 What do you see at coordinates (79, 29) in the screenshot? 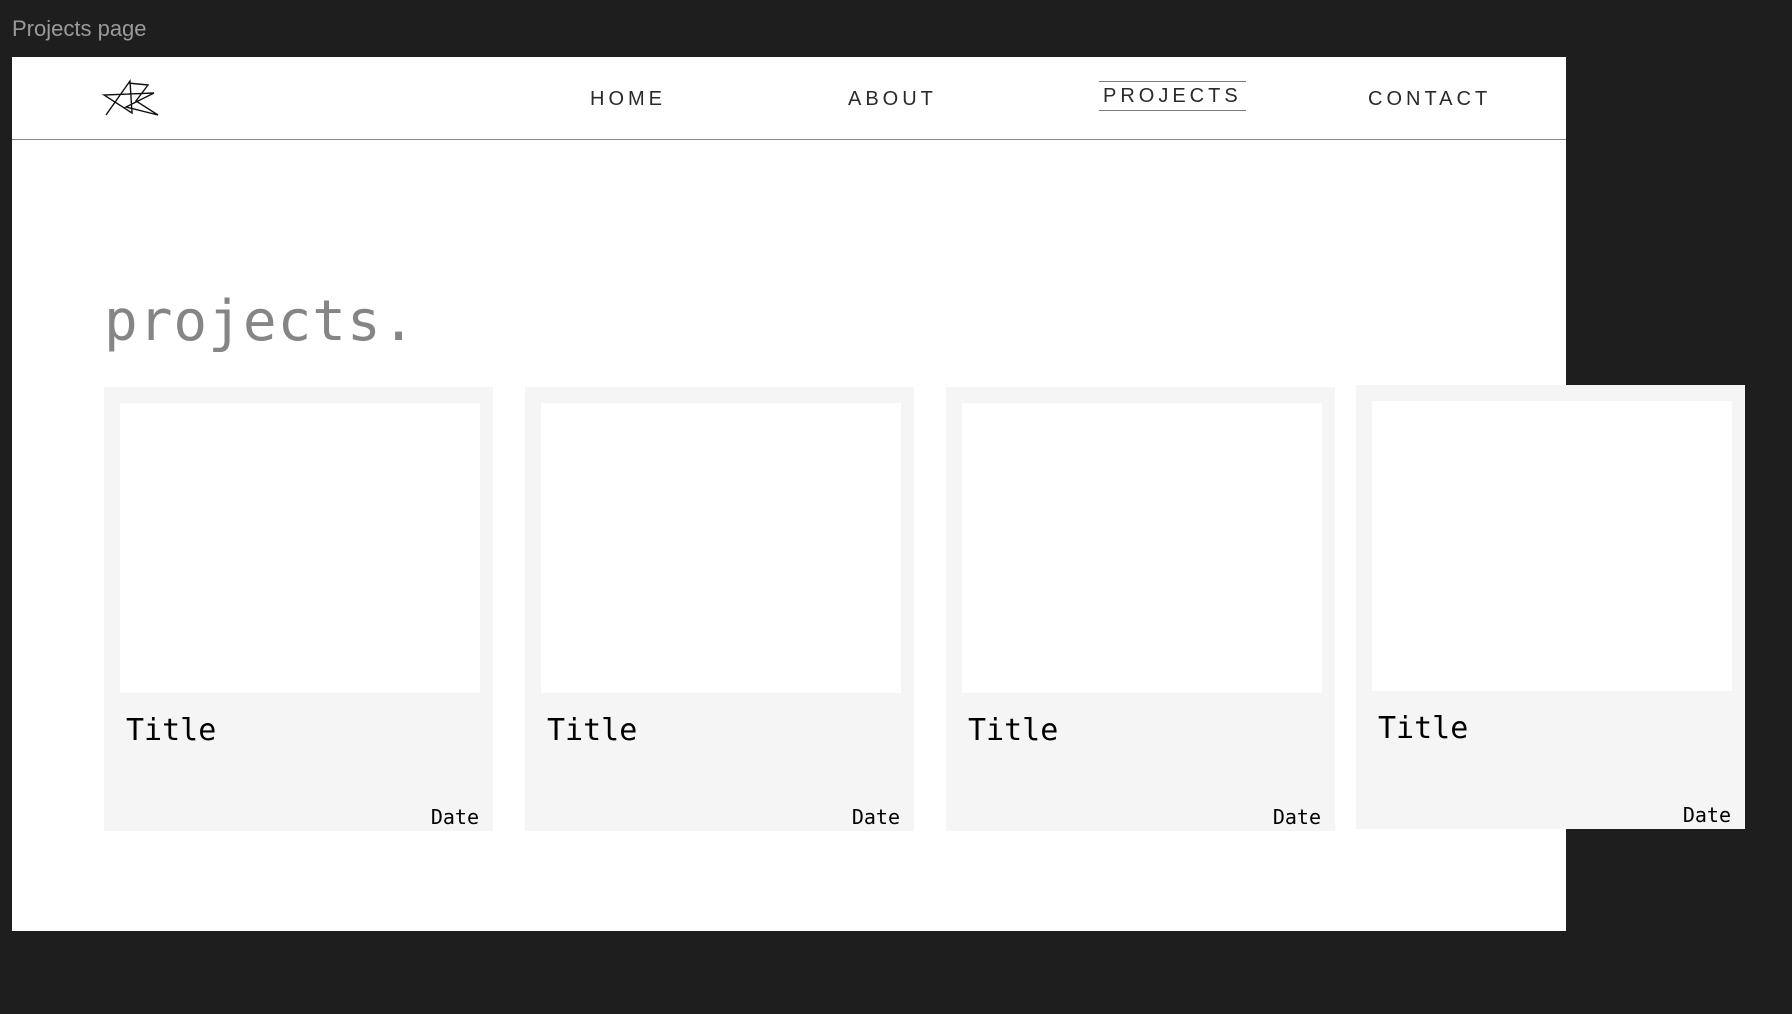
I see `frame-label: Projects page` at bounding box center [79, 29].